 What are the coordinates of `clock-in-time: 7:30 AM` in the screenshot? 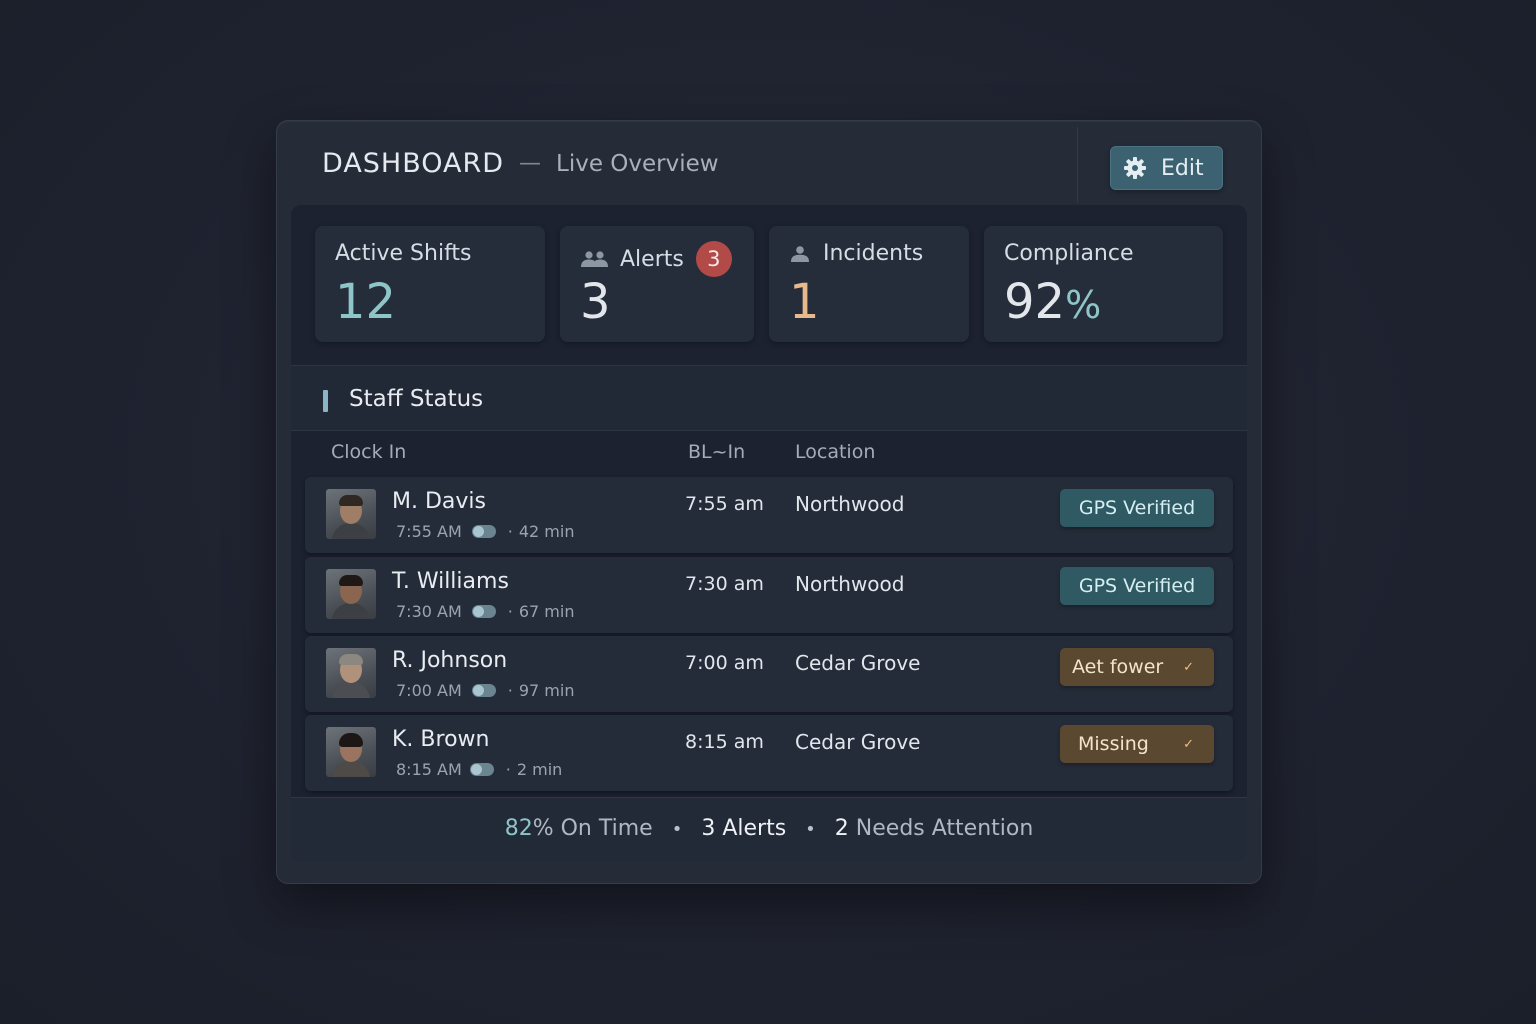 It's located at (429, 611).